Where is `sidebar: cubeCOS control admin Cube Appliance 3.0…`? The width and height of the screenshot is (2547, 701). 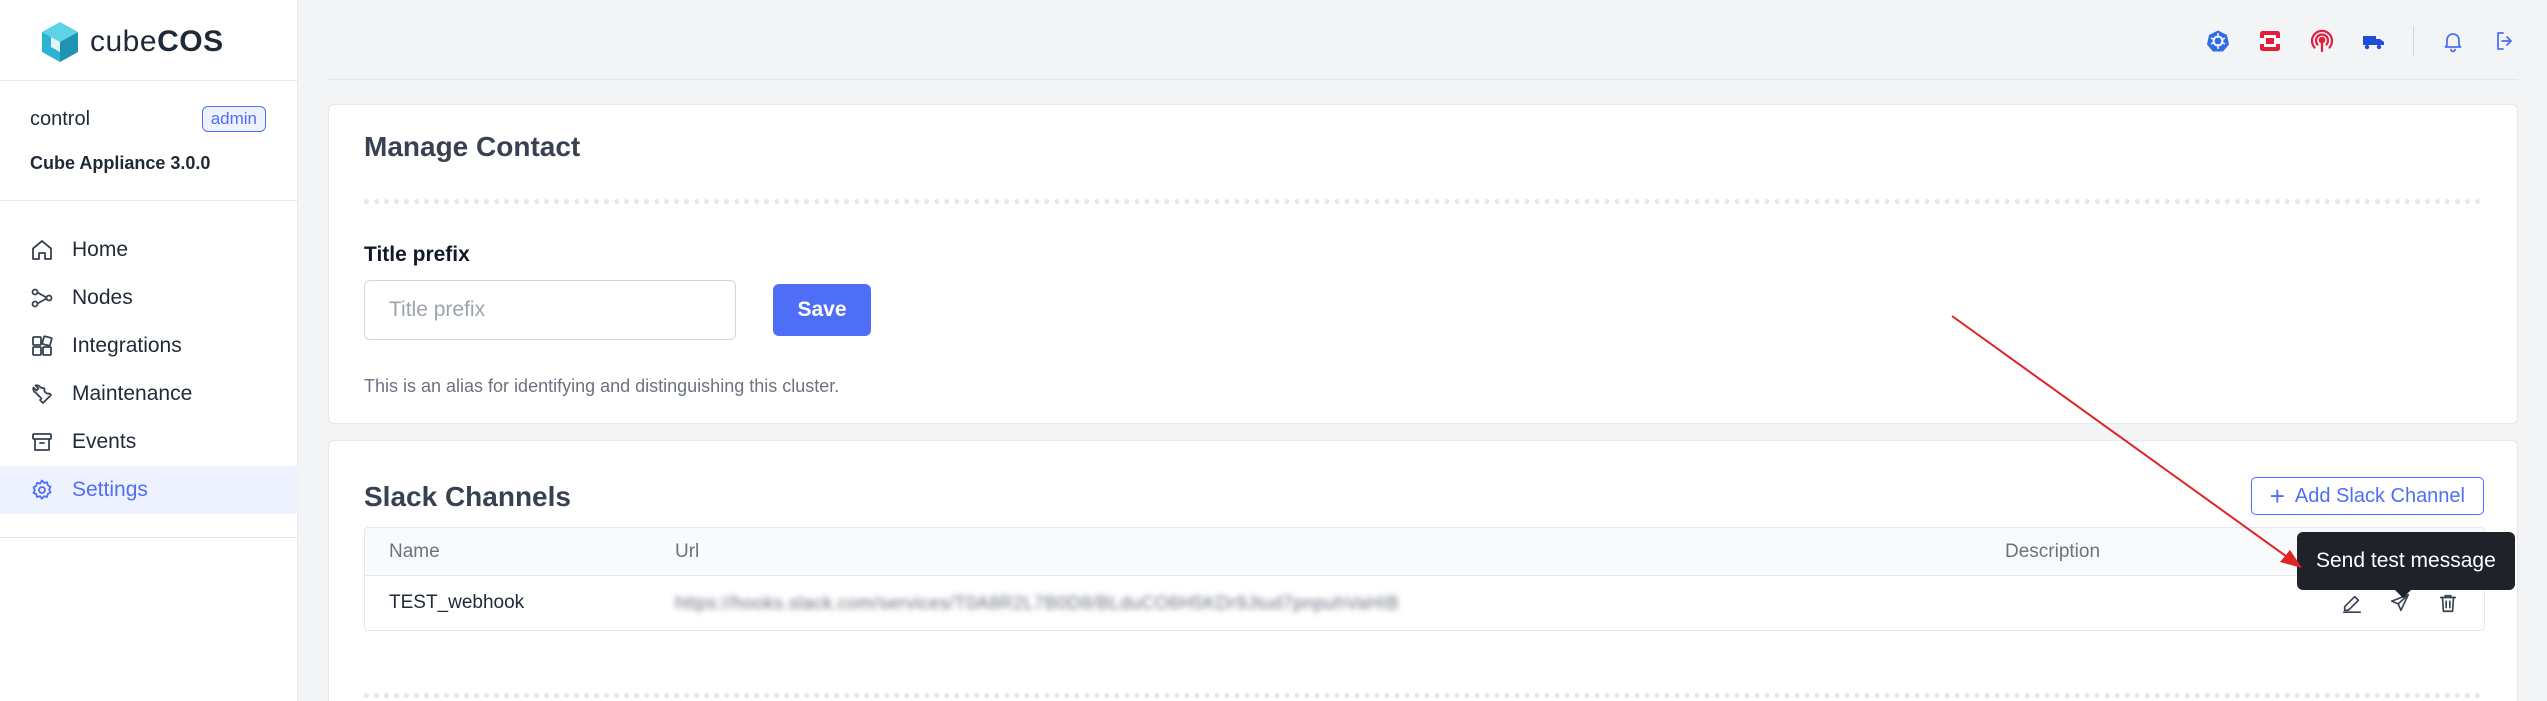
sidebar: cubeCOS control admin Cube Appliance 3.0… is located at coordinates (149, 350).